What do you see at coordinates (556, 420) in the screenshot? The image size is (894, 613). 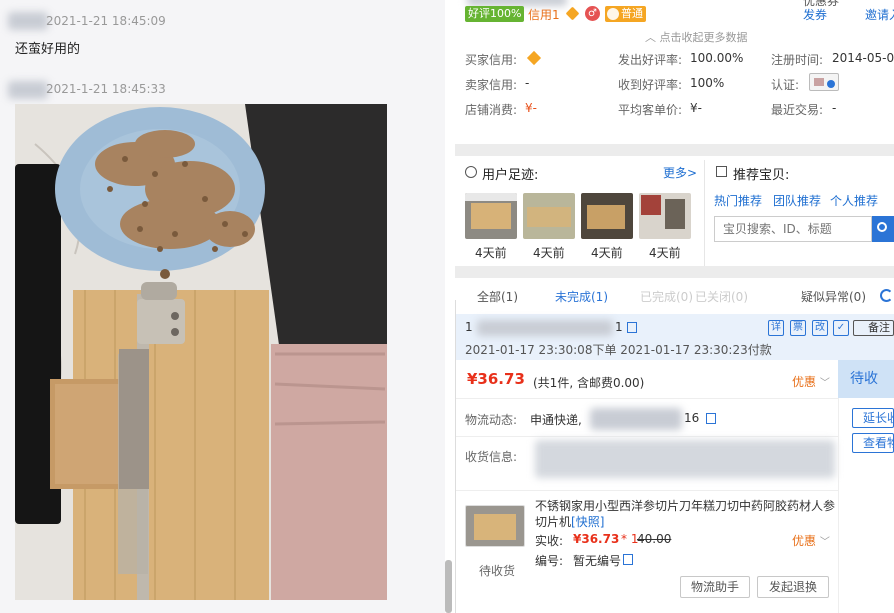 I see `logistics-company: 申通快递,` at bounding box center [556, 420].